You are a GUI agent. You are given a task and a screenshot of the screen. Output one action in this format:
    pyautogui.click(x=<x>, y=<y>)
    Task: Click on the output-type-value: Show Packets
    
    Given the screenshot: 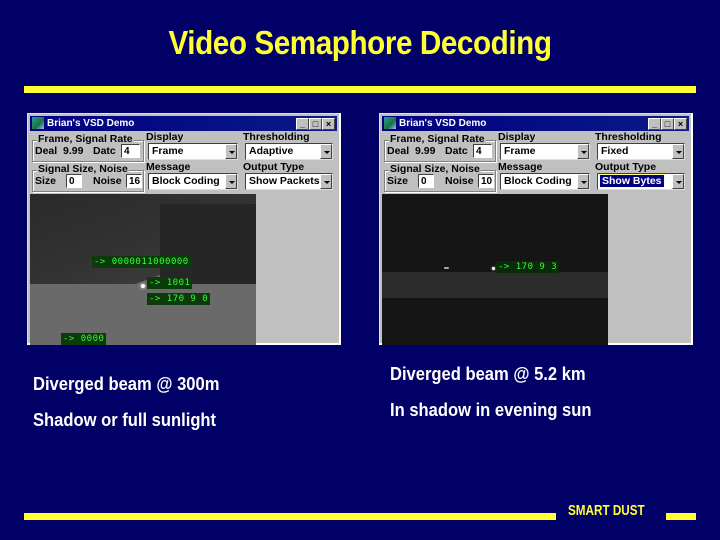 What is the action you would take?
    pyautogui.click(x=284, y=181)
    